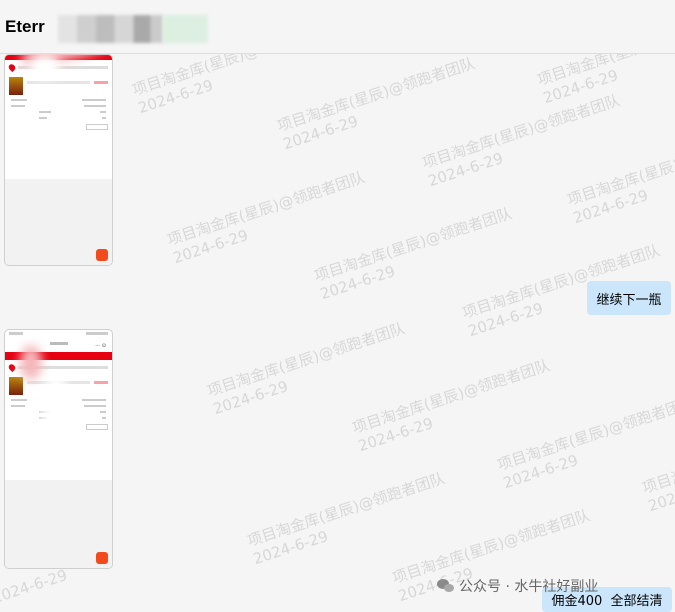  I want to click on message-bubble-next-bottle: 继续下一瓶, so click(629, 298).